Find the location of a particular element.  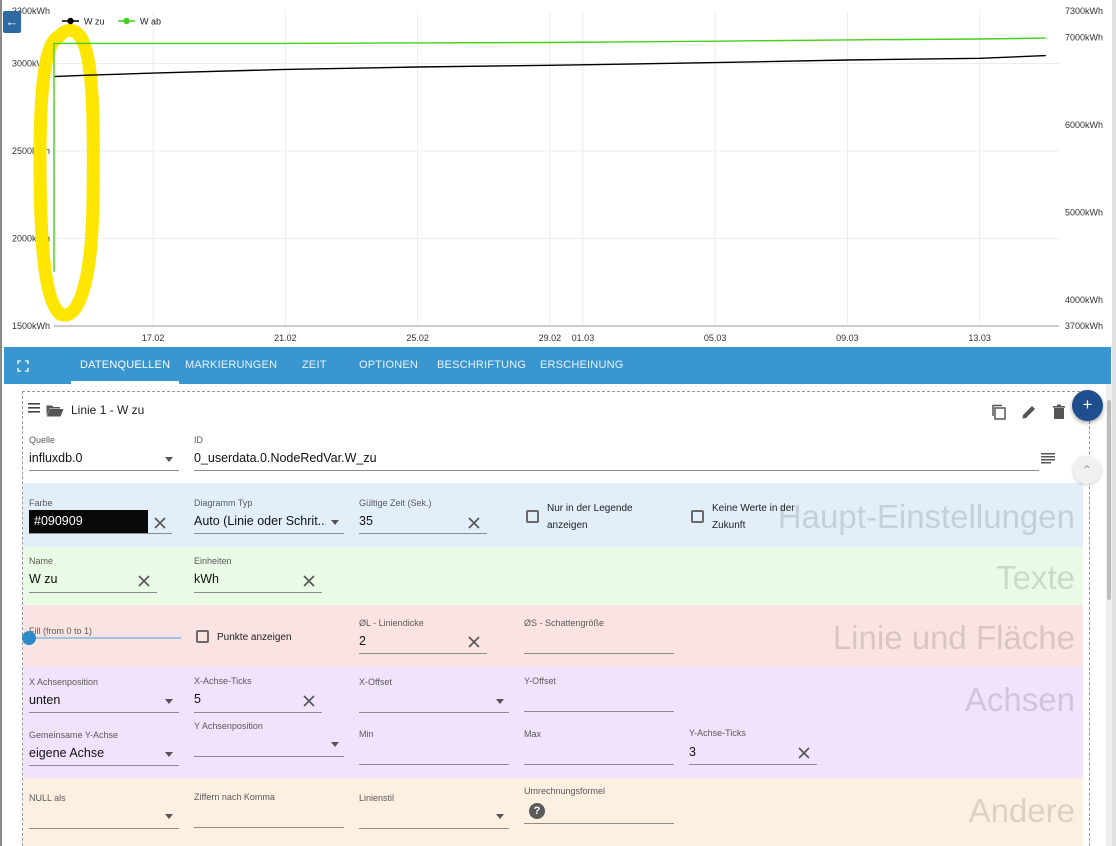

valid-time-underline is located at coordinates (423, 533).